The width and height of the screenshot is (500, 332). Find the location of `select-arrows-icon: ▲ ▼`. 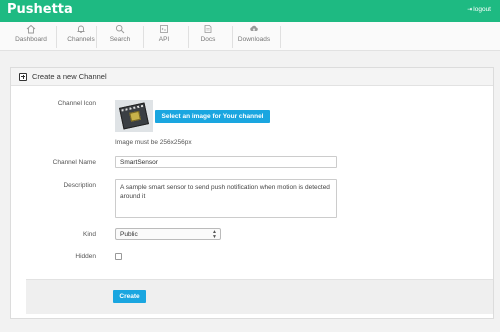

select-arrows-icon: ▲ ▼ is located at coordinates (214, 234).